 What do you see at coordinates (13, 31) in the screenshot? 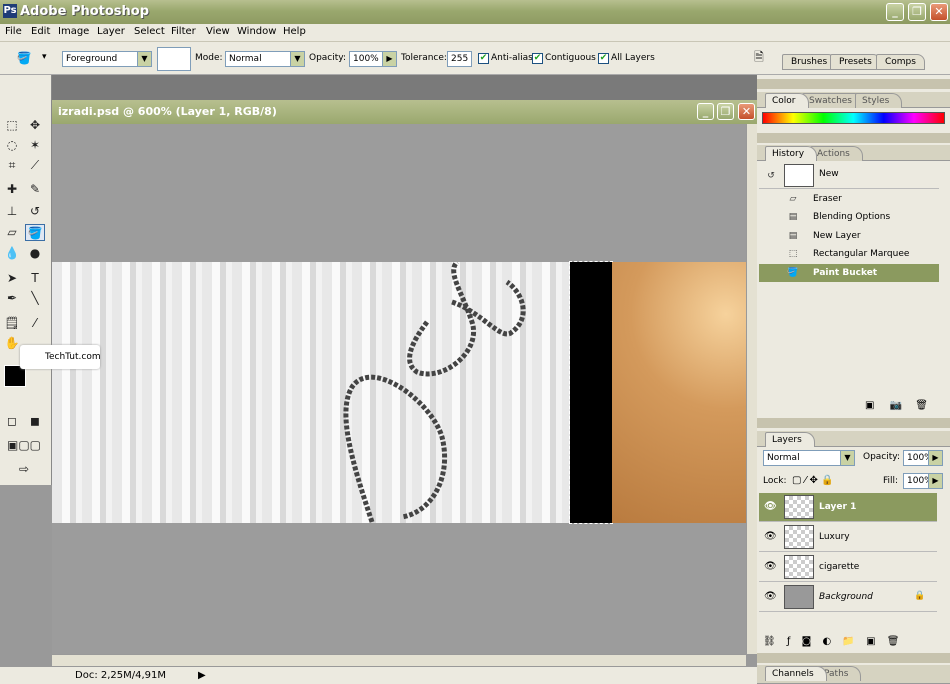
I see `menu-file: File` at bounding box center [13, 31].